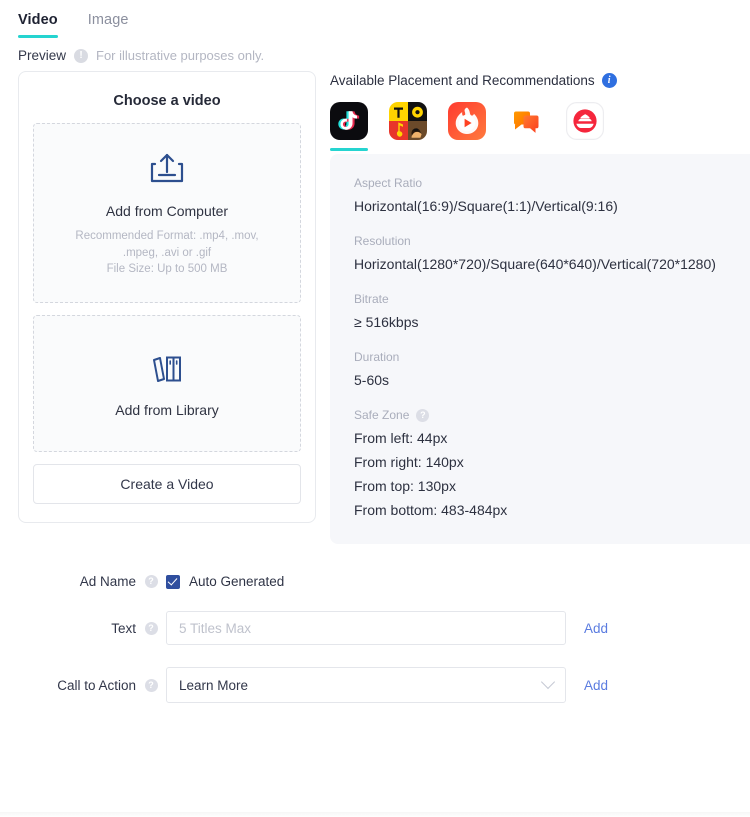 This screenshot has width=750, height=817. Describe the element at coordinates (405, 486) in the screenshot. I see `spec-value-safe-zone-top: From top: 130px` at that location.